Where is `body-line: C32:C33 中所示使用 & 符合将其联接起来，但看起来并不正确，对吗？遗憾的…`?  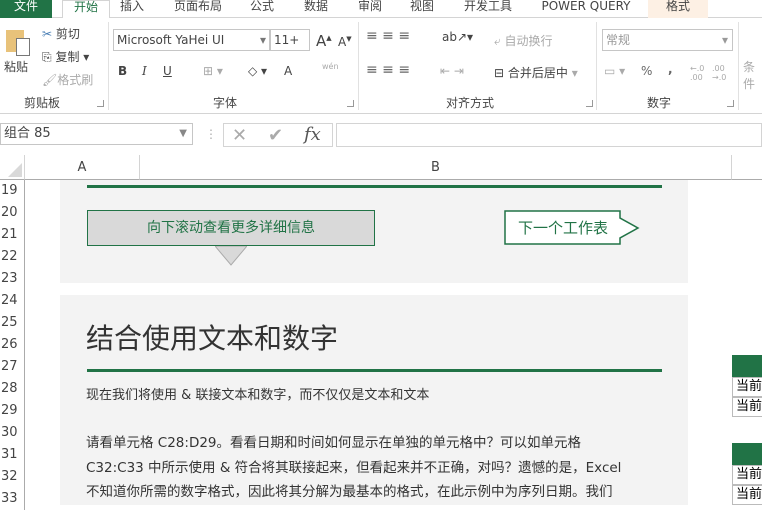
body-line: C32:C33 中所示使用 & 符合将其联接起来，但看起来并不正确，对吗？遗憾的… is located at coordinates (354, 467).